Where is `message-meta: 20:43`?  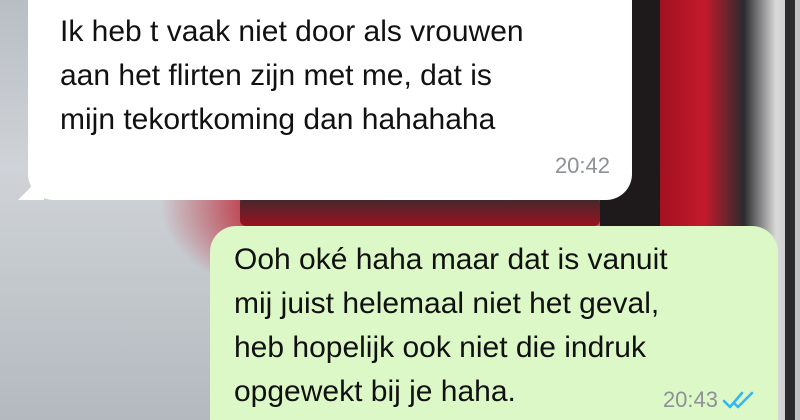
message-meta: 20:43 is located at coordinates (709, 399).